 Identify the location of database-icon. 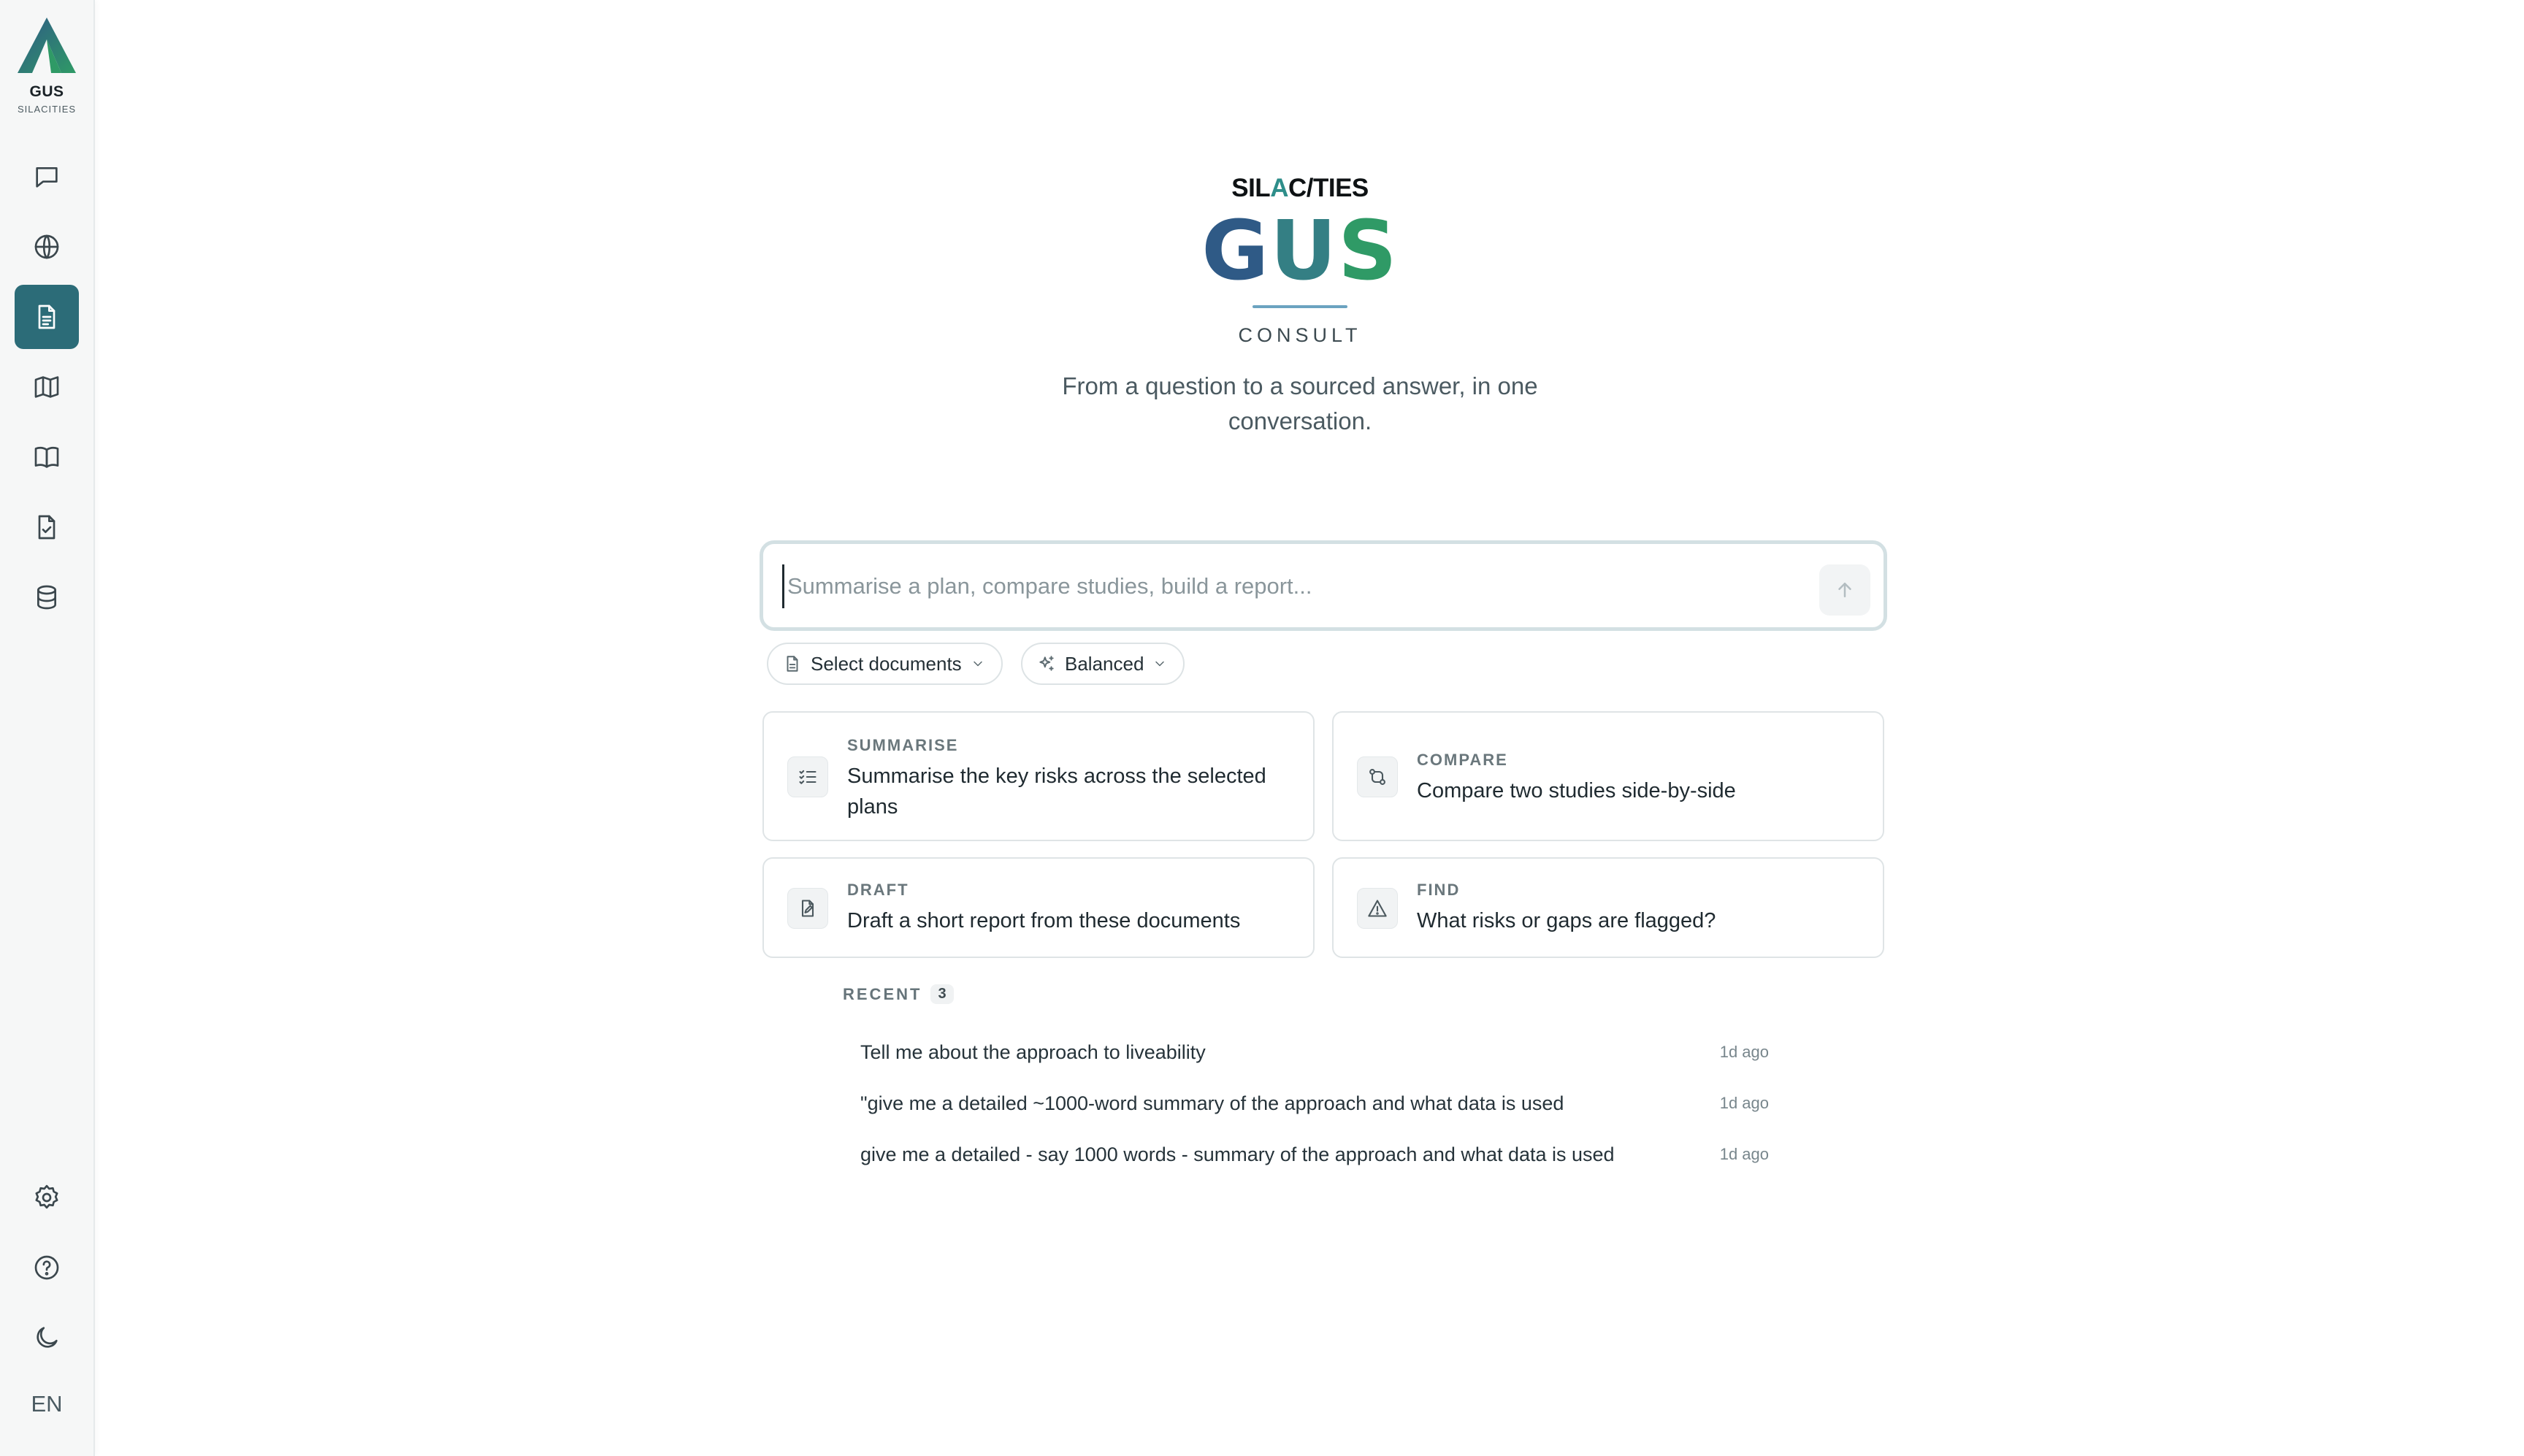
(46, 597).